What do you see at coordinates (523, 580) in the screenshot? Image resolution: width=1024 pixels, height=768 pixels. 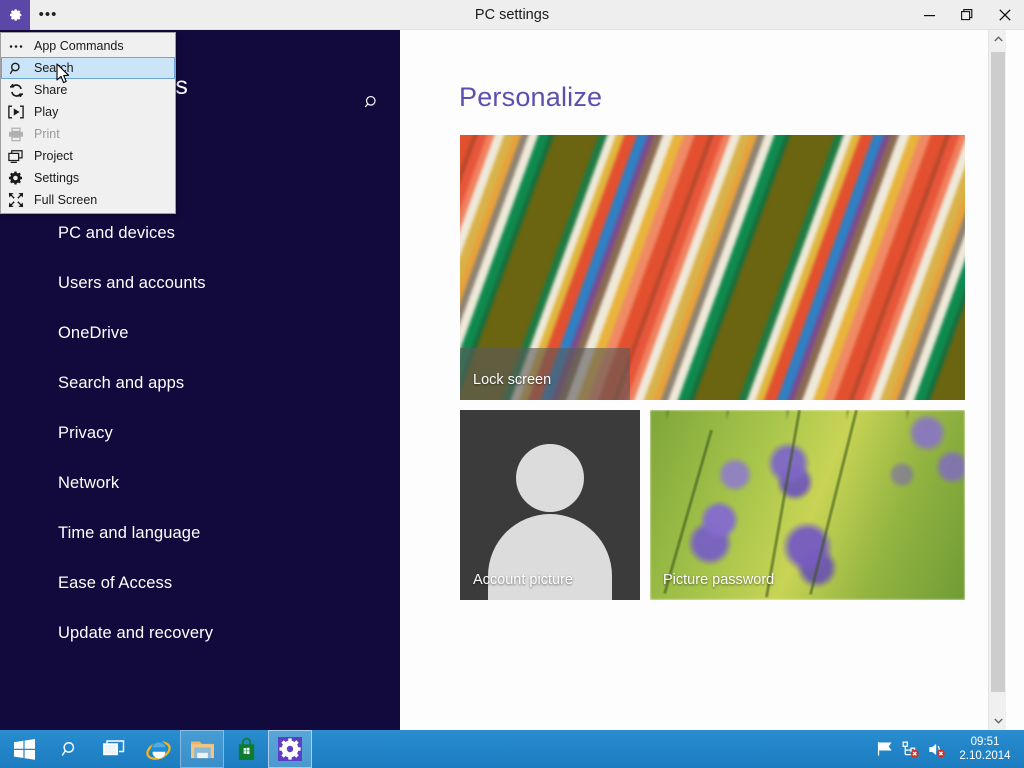 I see `tile-label: Account picture` at bounding box center [523, 580].